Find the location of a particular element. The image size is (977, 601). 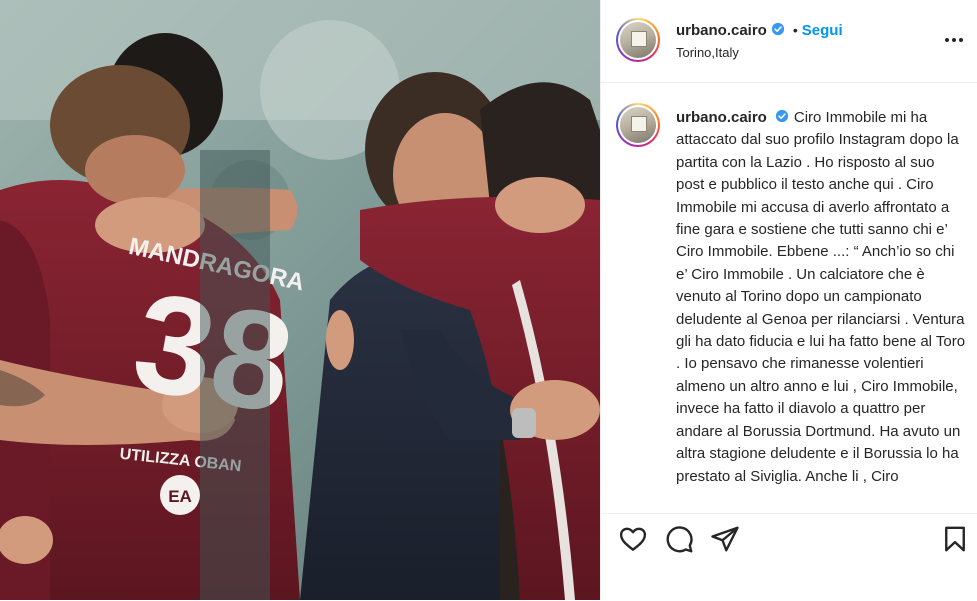

verified-badge-icon is located at coordinates (777, 29).